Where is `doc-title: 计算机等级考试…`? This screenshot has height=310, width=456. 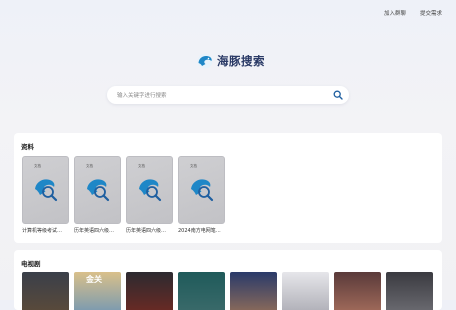 doc-title: 计算机等级考试… is located at coordinates (42, 231).